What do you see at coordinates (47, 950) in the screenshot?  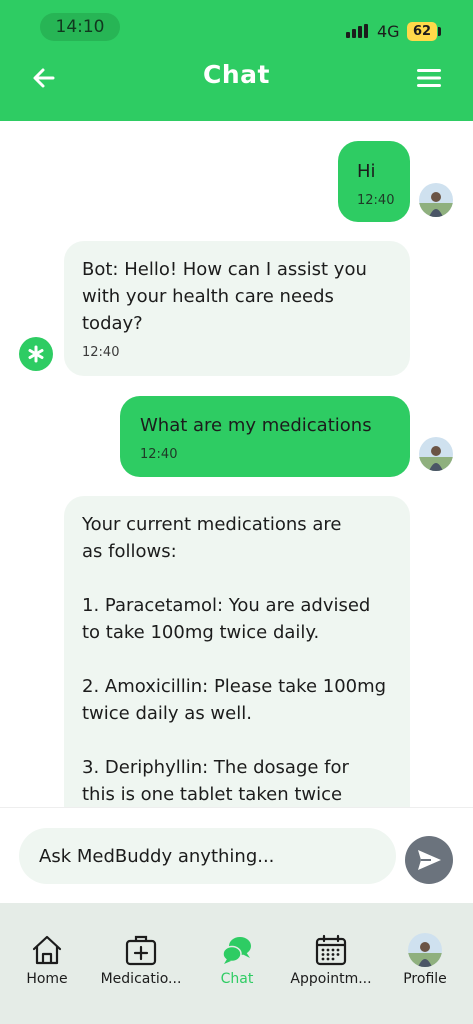 I see `home-icon` at bounding box center [47, 950].